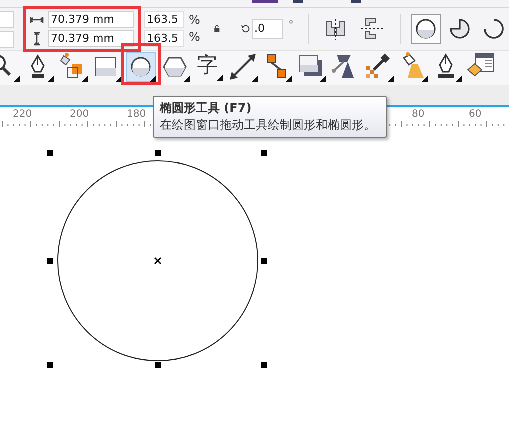 The width and height of the screenshot is (509, 423). Describe the element at coordinates (372, 29) in the screenshot. I see `mirror-vertical-icon` at that location.